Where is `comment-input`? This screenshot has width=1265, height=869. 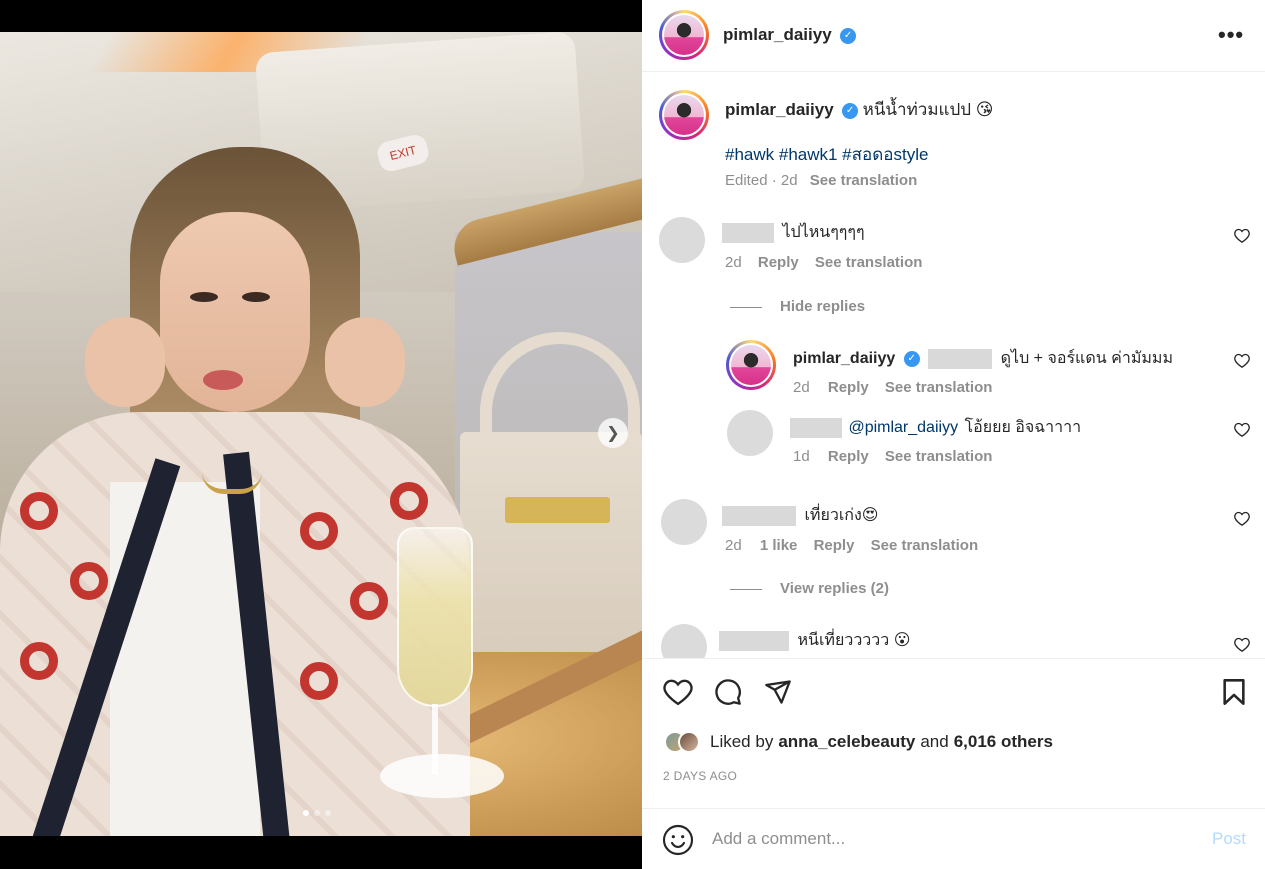 comment-input is located at coordinates (947, 839).